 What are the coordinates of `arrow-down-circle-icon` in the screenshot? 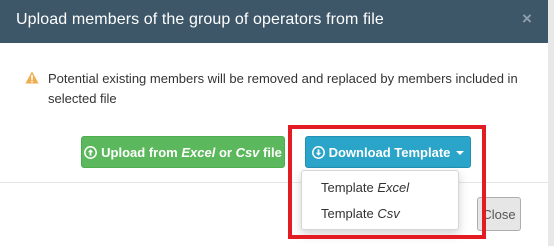 It's located at (318, 152).